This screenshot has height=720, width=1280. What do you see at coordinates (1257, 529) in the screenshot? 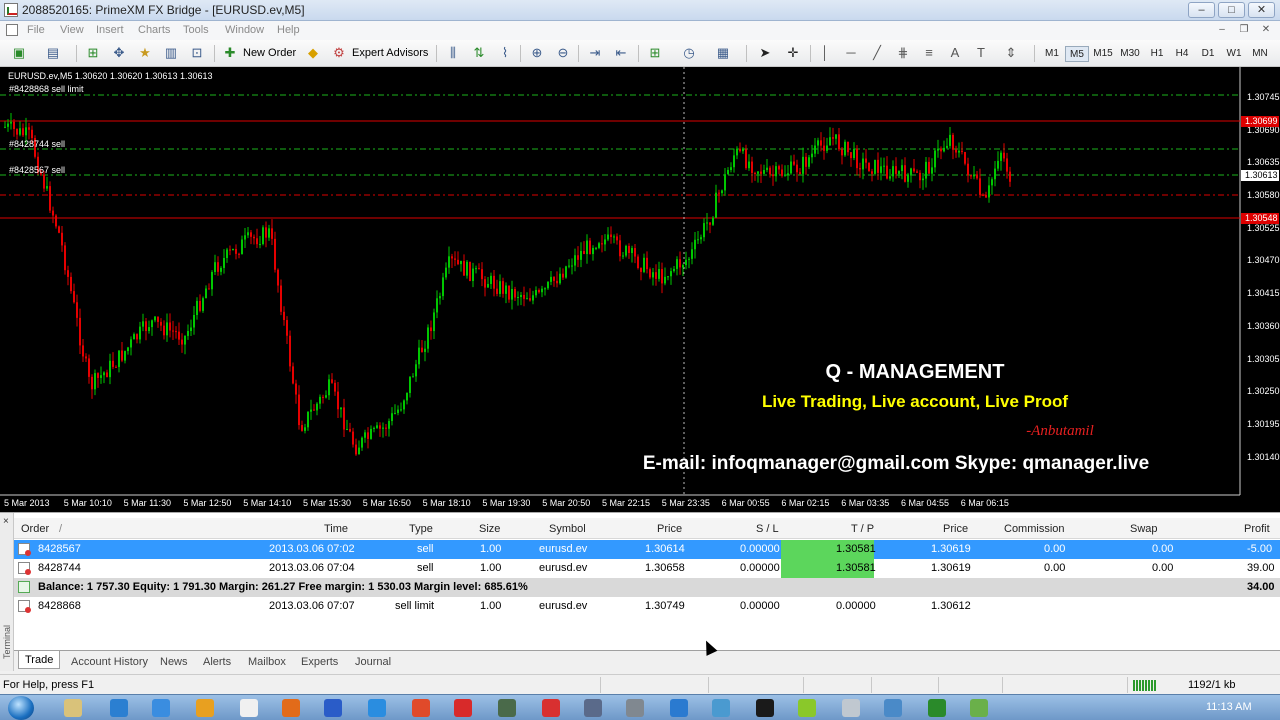
I see `col-profit: Profit` at bounding box center [1257, 529].